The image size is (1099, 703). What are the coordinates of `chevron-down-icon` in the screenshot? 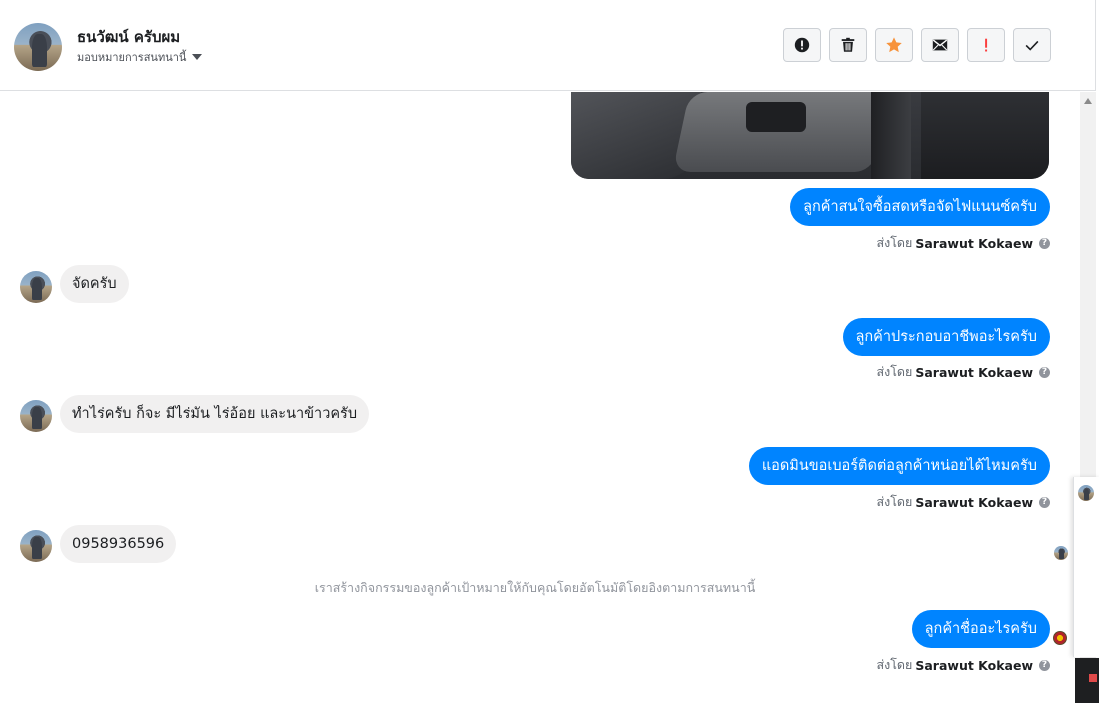 It's located at (197, 57).